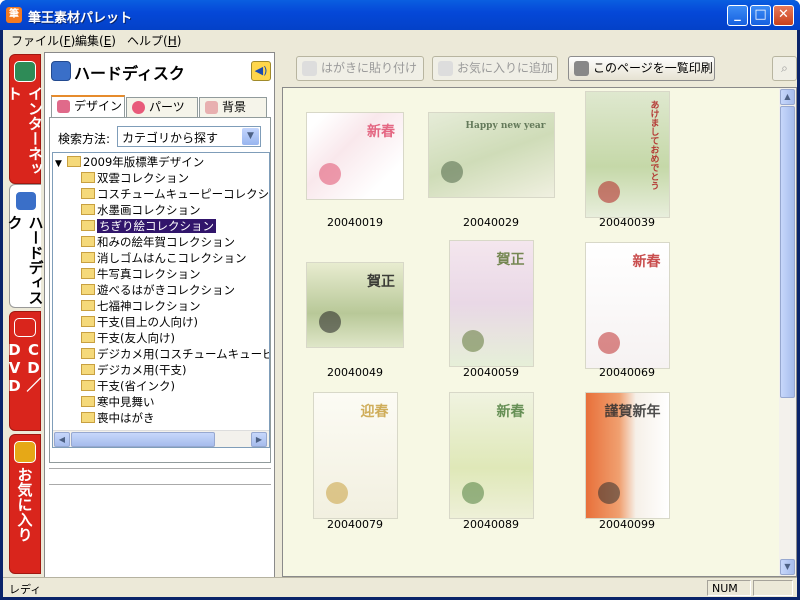 The width and height of the screenshot is (800, 600). I want to click on printer-icon, so click(581, 68).